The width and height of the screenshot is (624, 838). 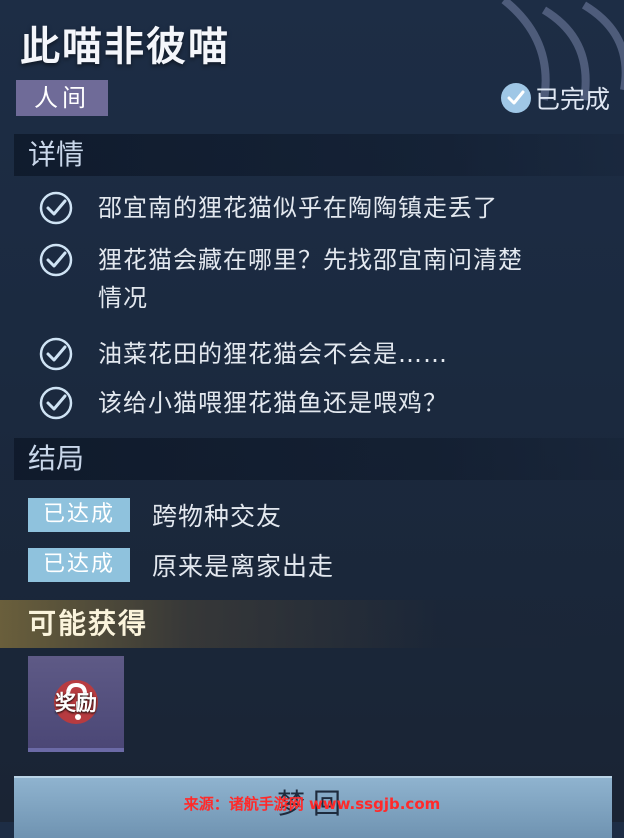 I want to click on ending-text: 原来是离家出走, so click(x=243, y=566).